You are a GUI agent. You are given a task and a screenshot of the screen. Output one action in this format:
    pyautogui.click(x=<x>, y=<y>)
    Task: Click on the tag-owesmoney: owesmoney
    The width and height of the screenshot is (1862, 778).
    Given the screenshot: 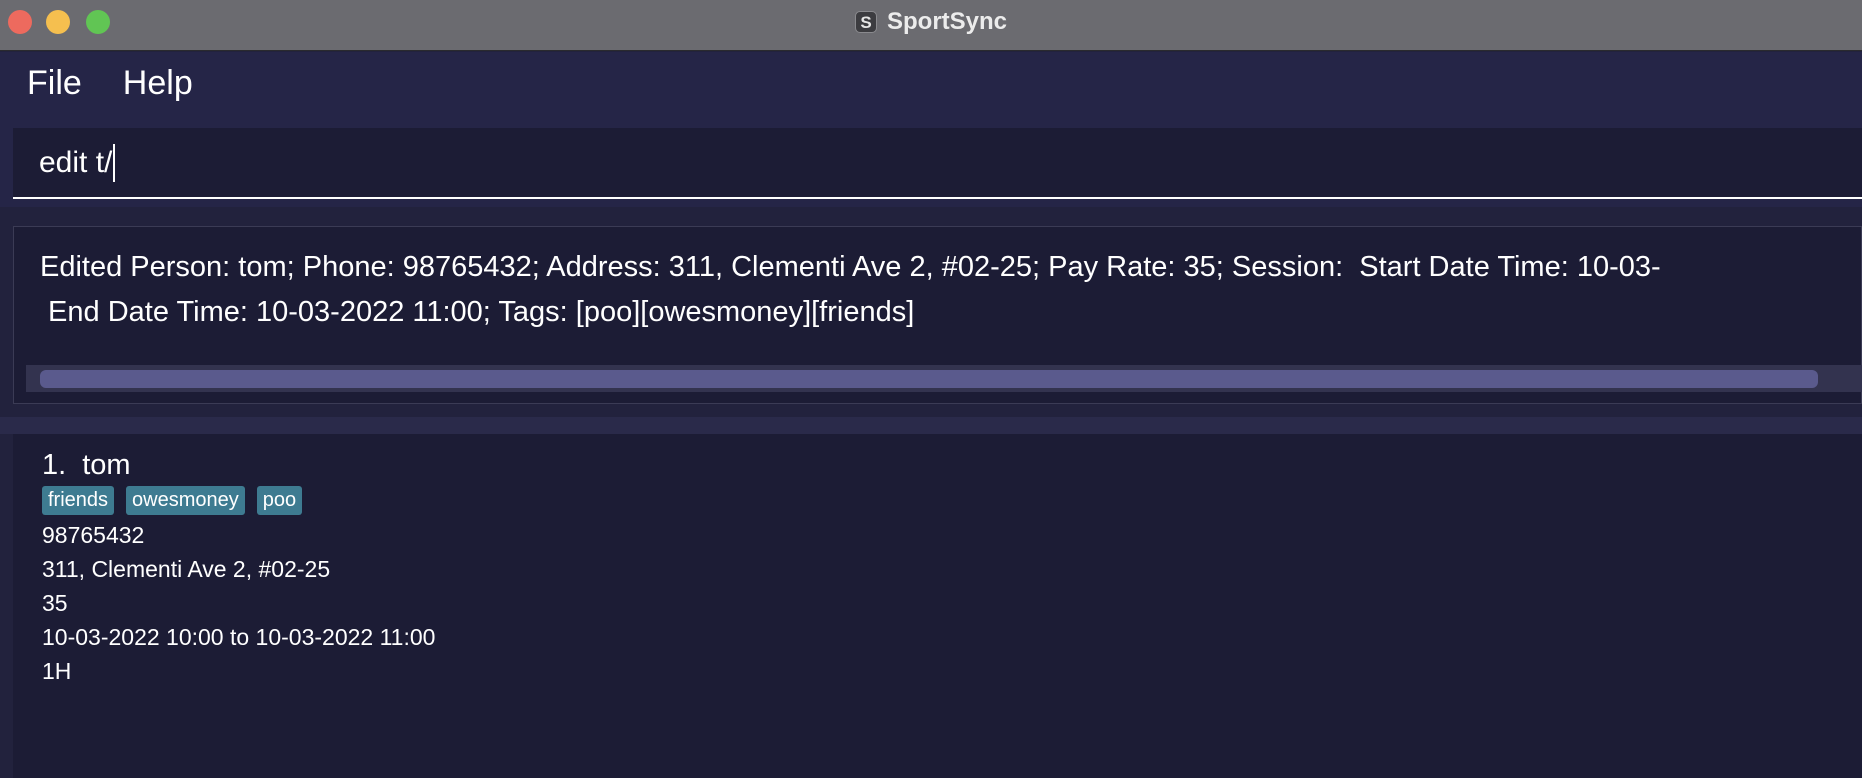 What is the action you would take?
    pyautogui.click(x=185, y=500)
    